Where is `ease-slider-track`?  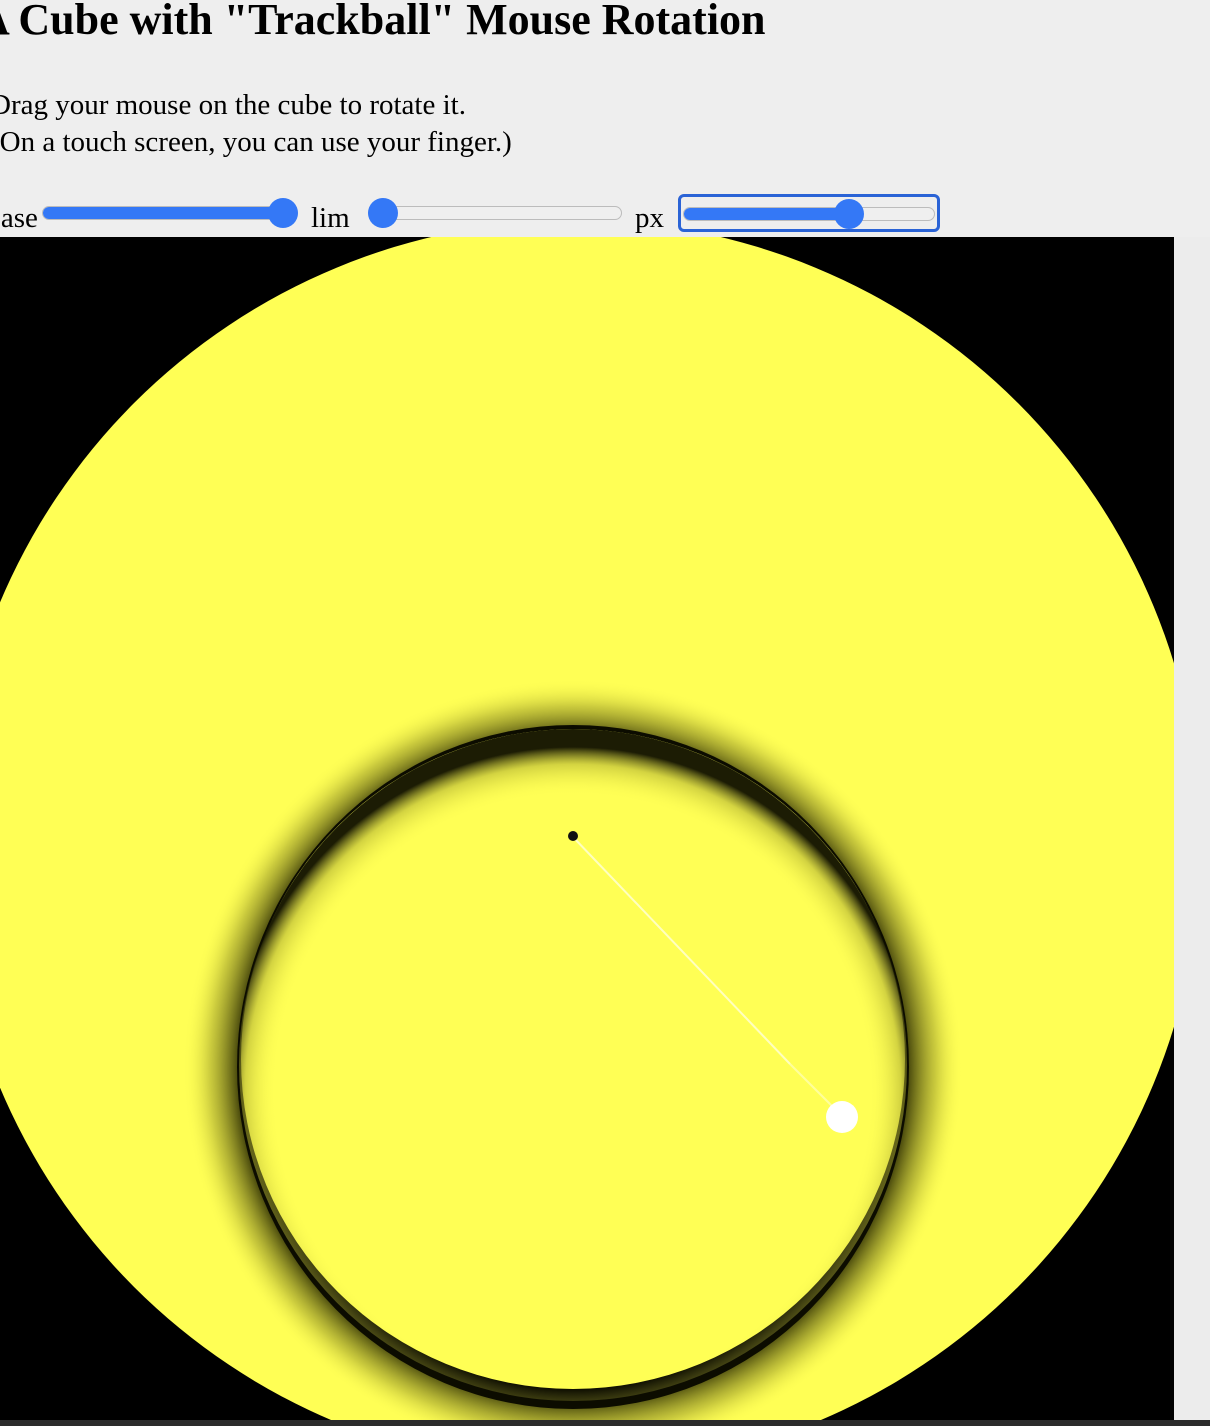 ease-slider-track is located at coordinates (170, 213).